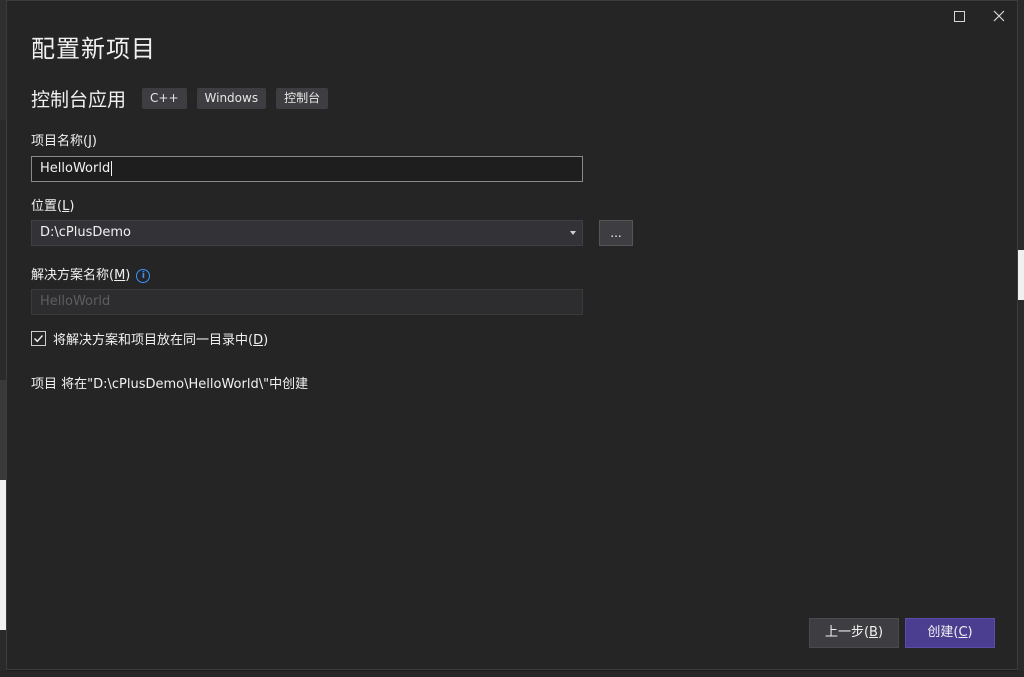  I want to click on location-select: D:\cPlusDemo, so click(307, 233).